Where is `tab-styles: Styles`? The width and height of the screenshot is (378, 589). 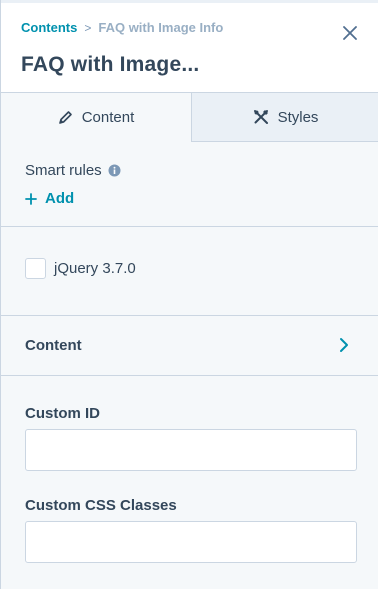 tab-styles: Styles is located at coordinates (284, 117).